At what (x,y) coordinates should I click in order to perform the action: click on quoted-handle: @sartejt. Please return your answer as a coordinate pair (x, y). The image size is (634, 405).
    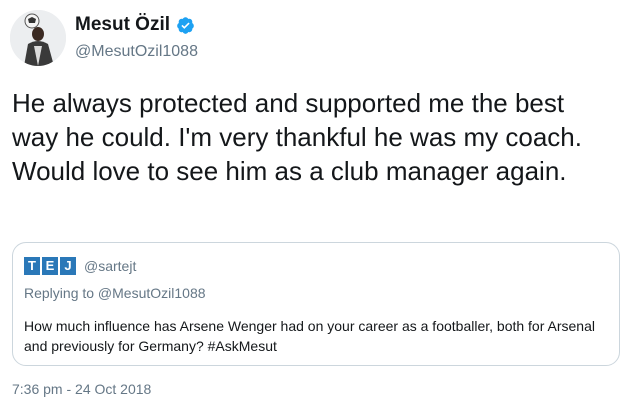
    Looking at the image, I should click on (110, 266).